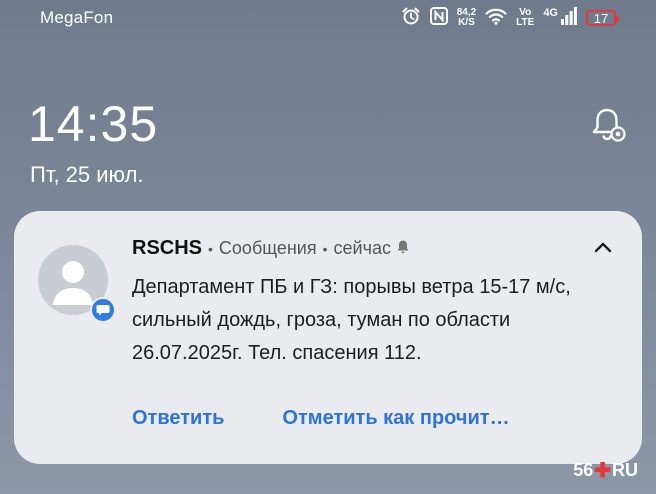 Image resolution: width=656 pixels, height=494 pixels. I want to click on collapse-chevron-icon, so click(603, 248).